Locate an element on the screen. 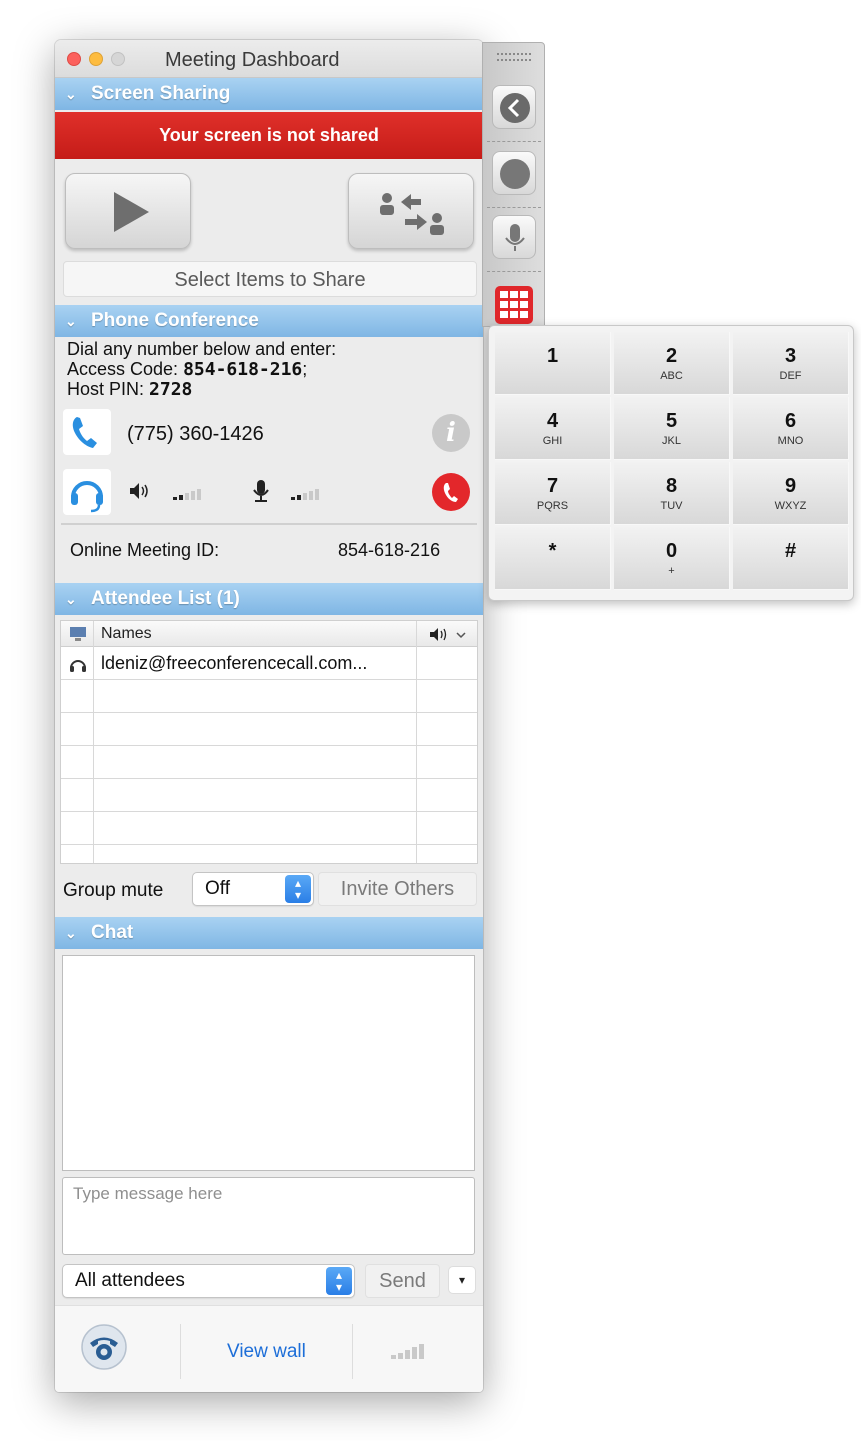 The height and width of the screenshot is (1441, 861). keypad-button is located at coordinates (514, 305).